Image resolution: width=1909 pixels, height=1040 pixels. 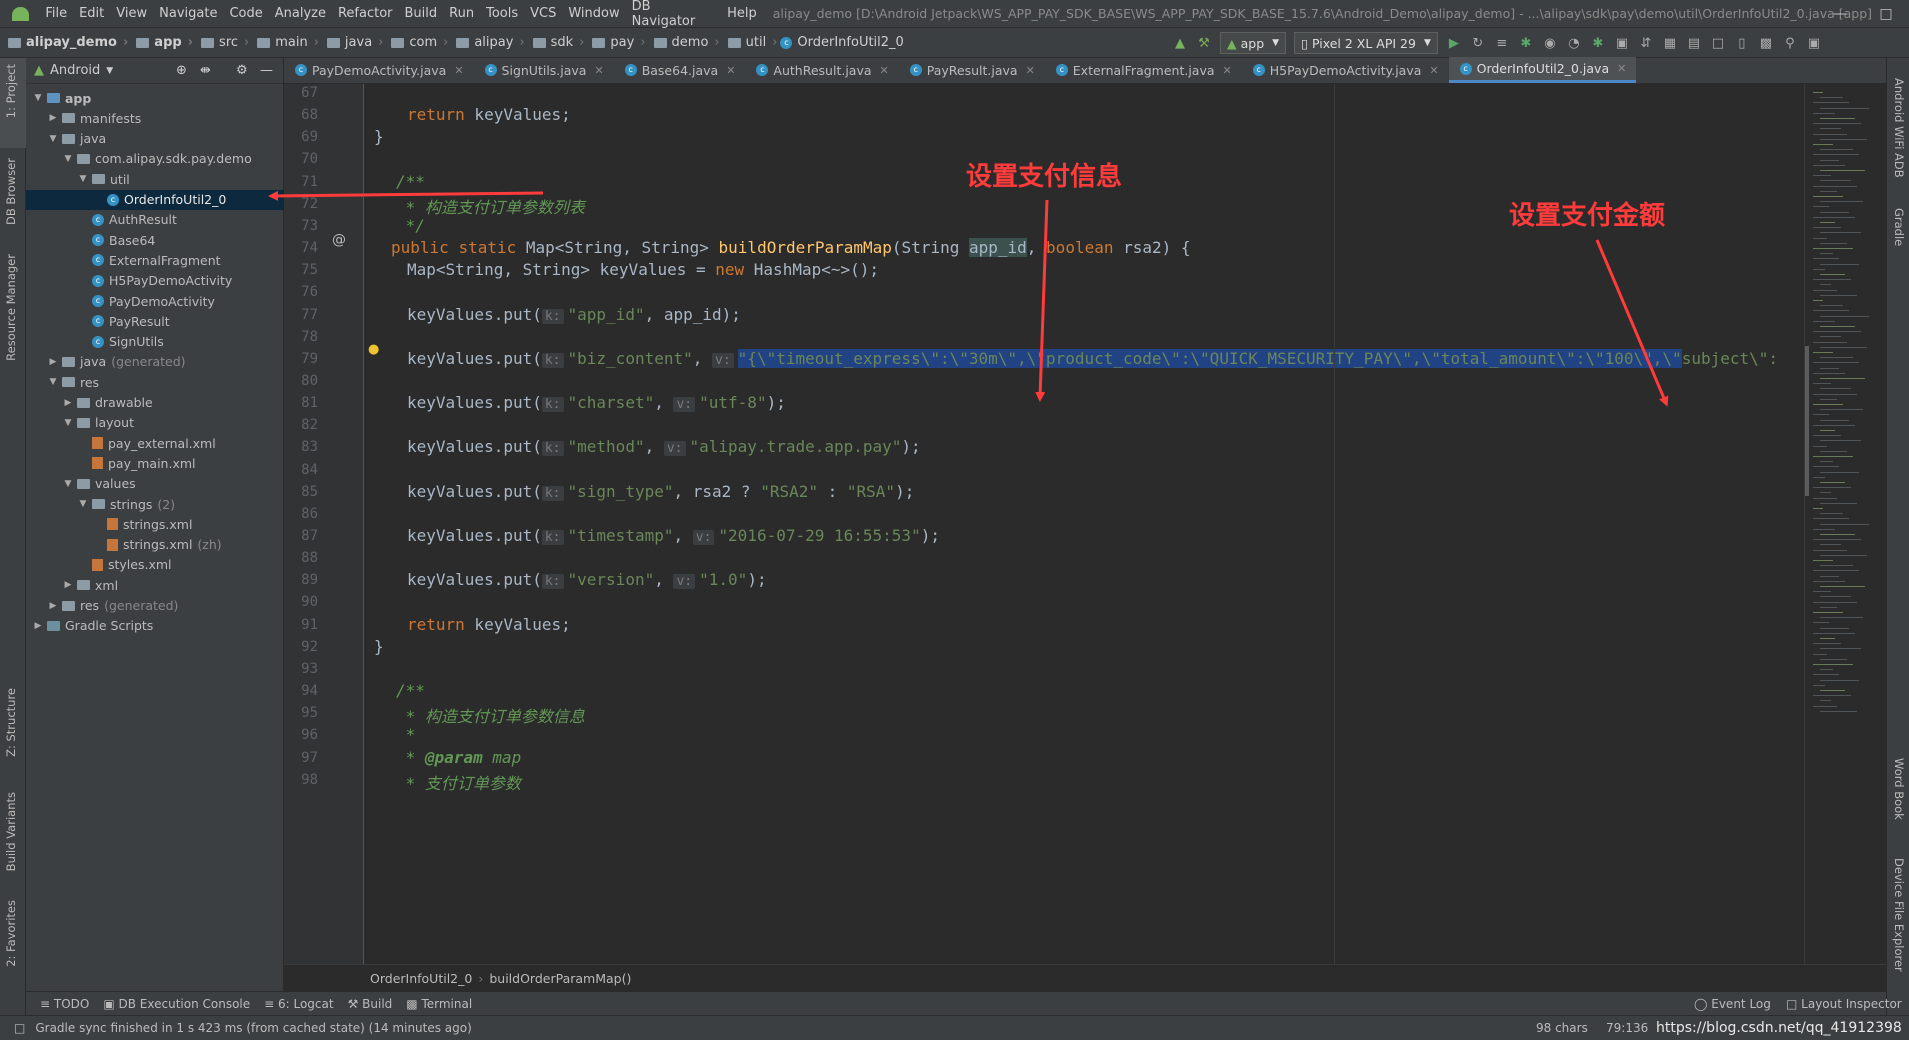 I want to click on menu-edit: Edit, so click(x=91, y=13).